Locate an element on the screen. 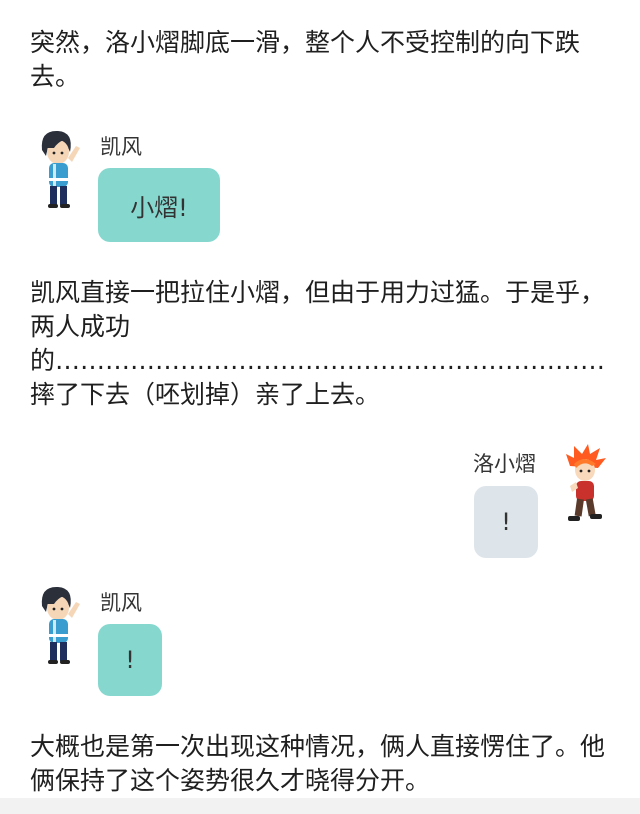 The width and height of the screenshot is (640, 814). bottom-divider is located at coordinates (320, 806).